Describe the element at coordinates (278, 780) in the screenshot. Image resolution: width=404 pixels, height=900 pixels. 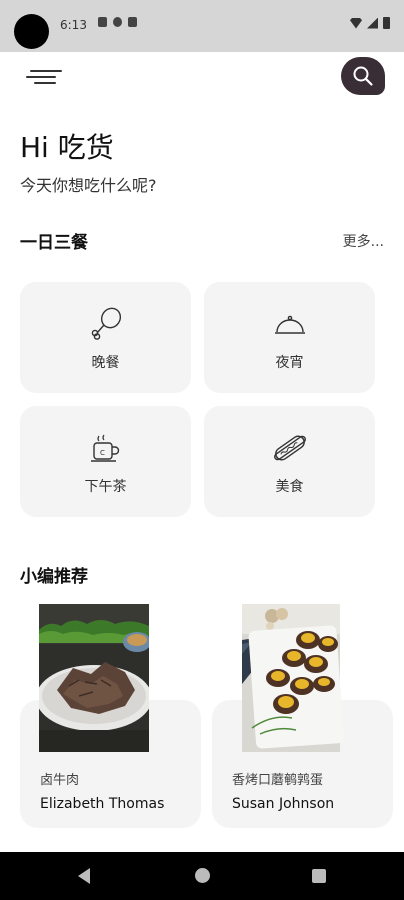
I see `recommend-dish-name: 香烤口蘑鹌鹑蛋` at that location.